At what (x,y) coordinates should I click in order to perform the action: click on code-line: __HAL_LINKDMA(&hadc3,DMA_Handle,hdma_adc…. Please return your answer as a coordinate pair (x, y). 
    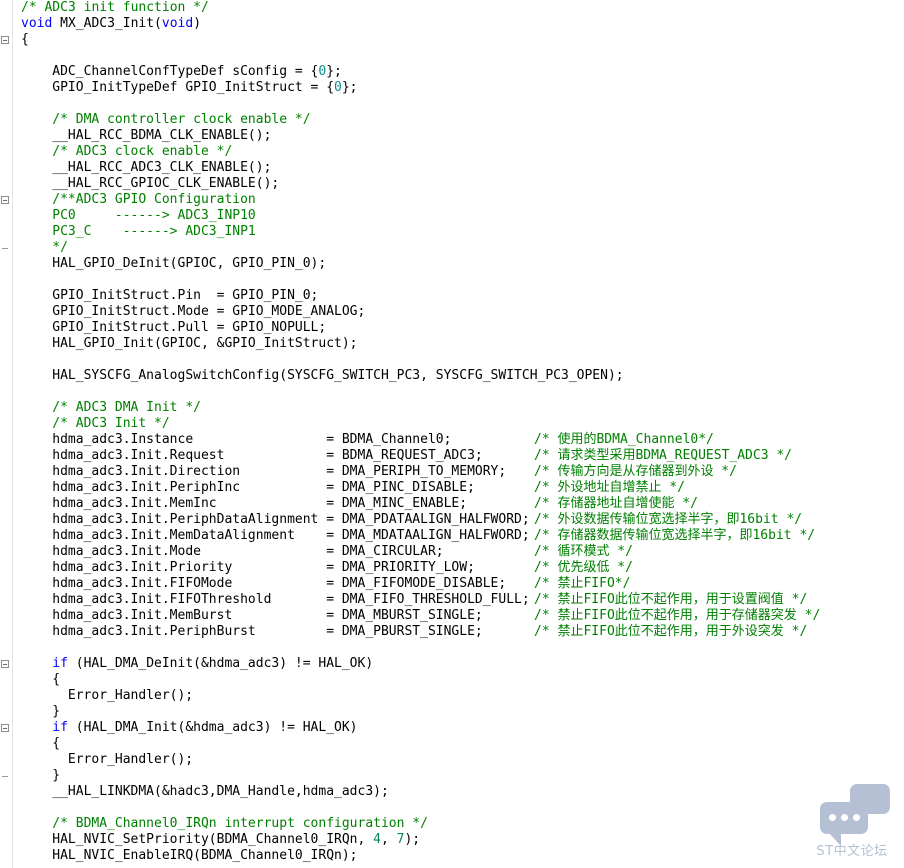
    Looking at the image, I should click on (220, 792).